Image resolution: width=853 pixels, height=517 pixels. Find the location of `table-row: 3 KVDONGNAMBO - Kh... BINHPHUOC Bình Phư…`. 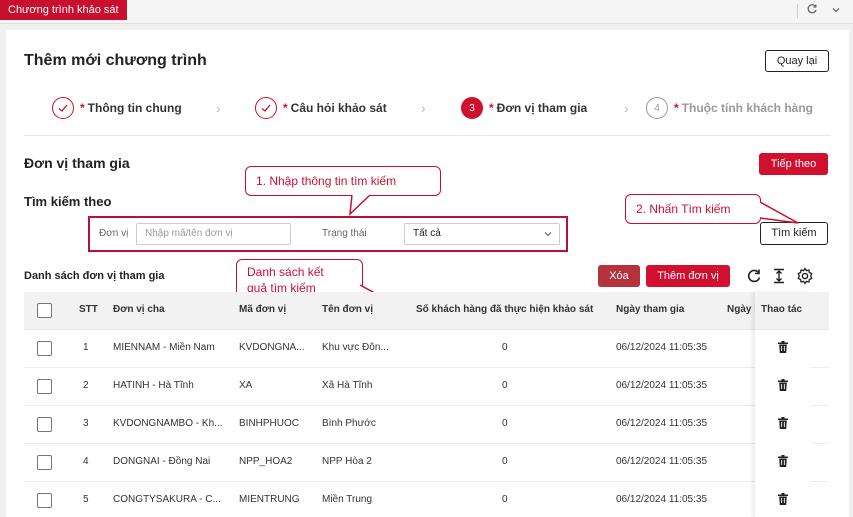

table-row: 3 KVDONGNAMBO - Kh... BINHPHUOC Bình Phư… is located at coordinates (426, 425).